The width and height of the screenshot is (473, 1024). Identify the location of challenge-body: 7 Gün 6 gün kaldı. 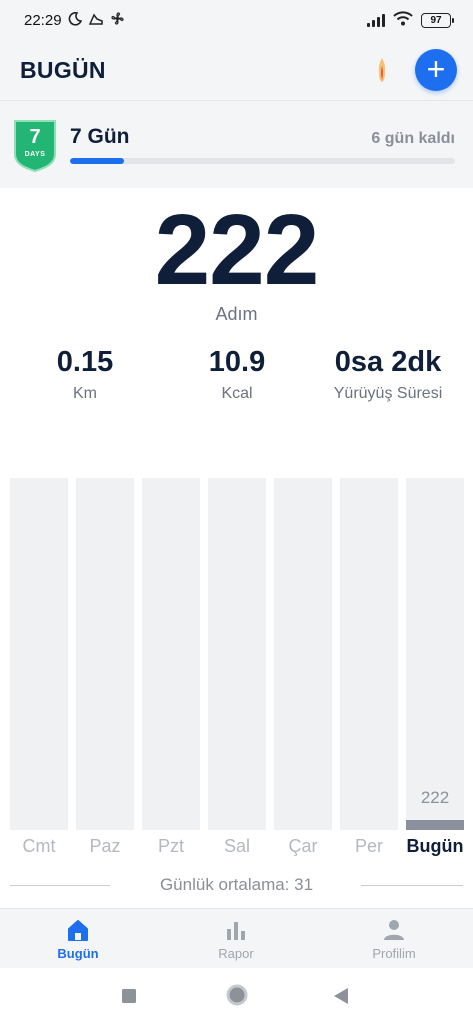
(262, 144).